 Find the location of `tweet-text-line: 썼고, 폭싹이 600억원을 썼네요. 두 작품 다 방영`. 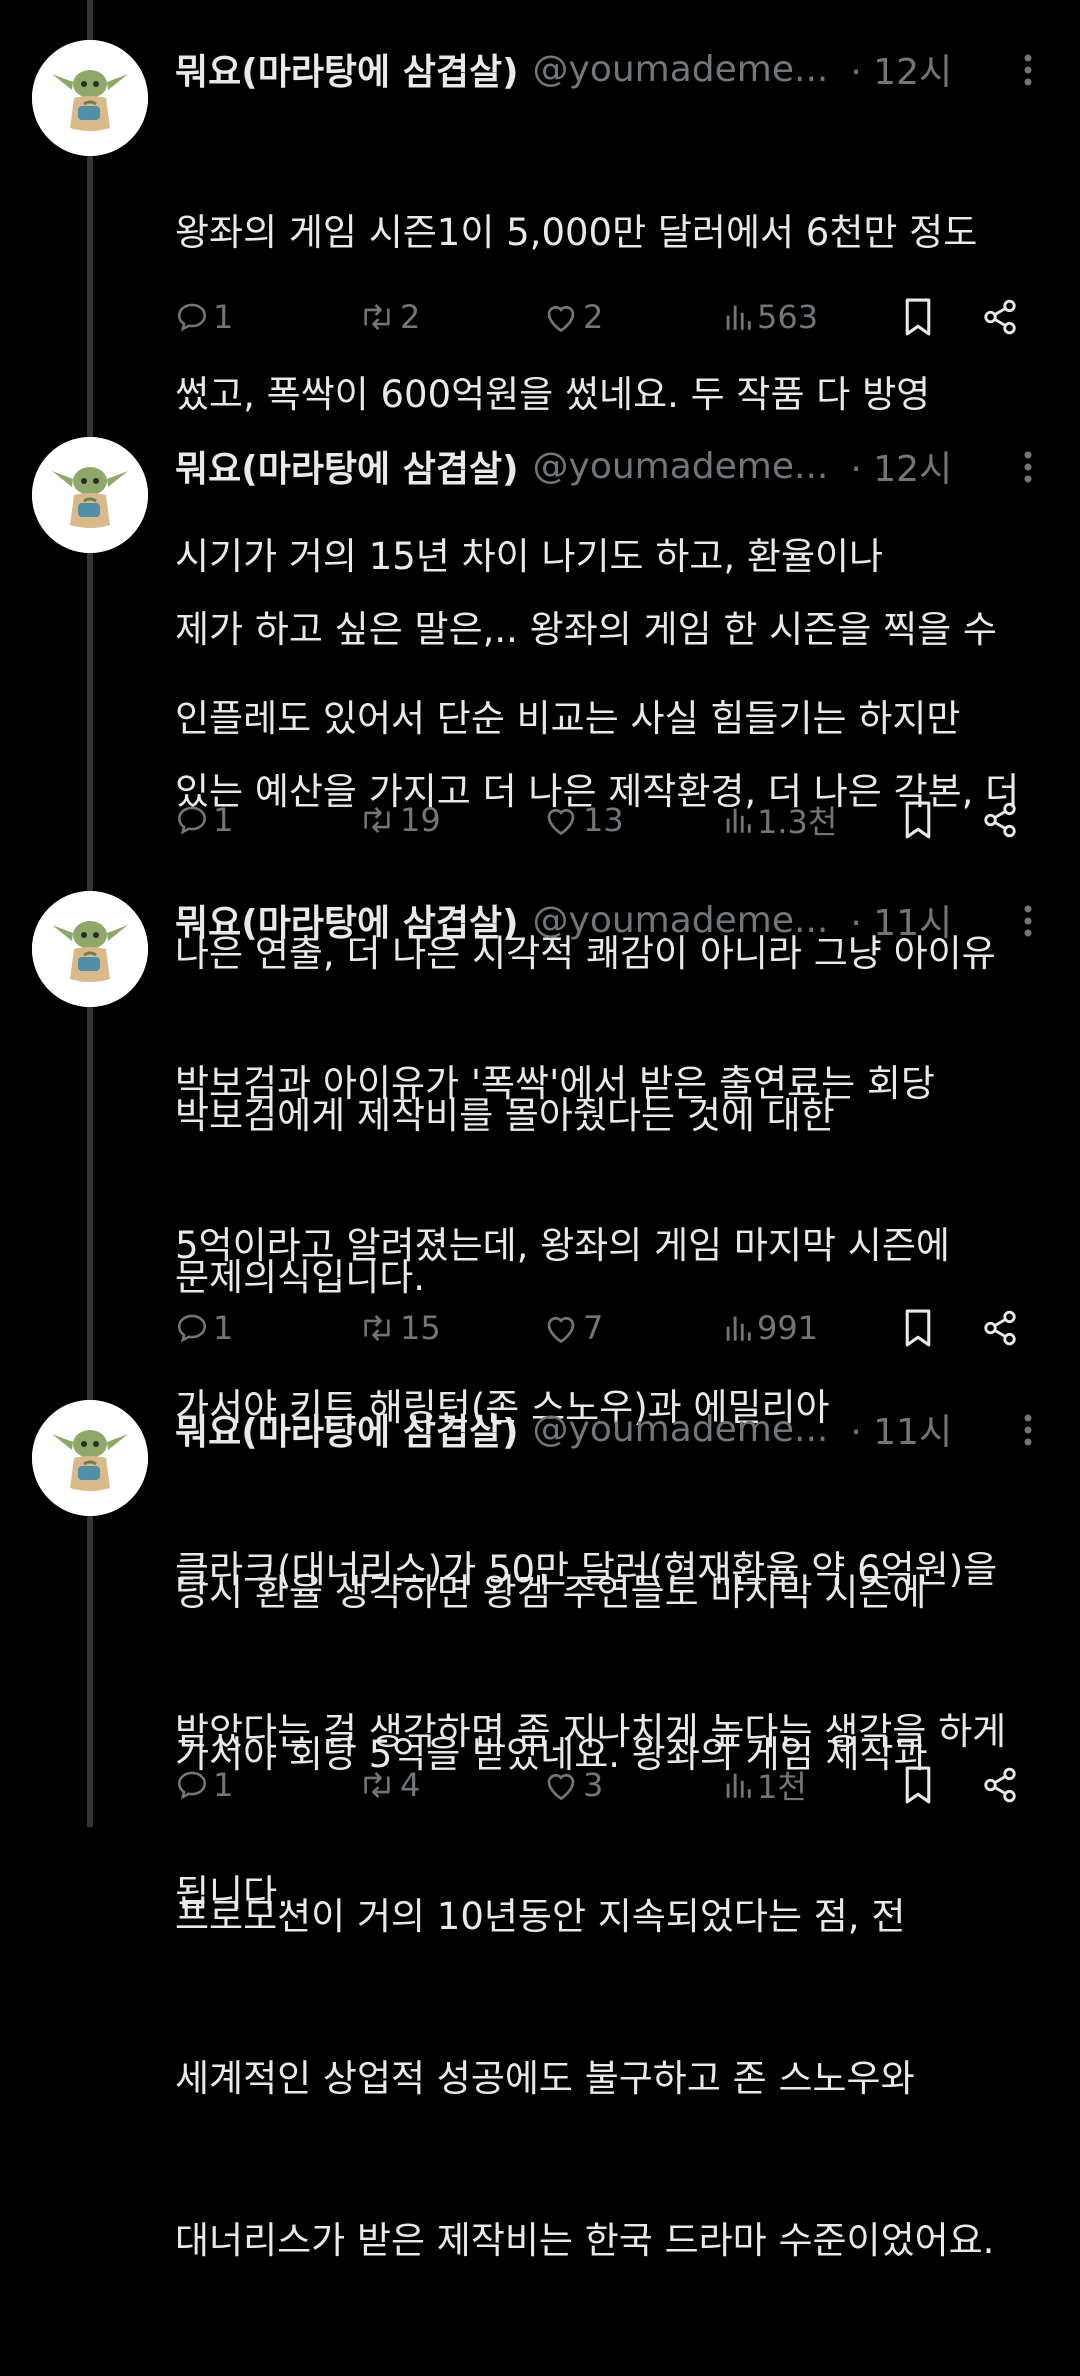

tweet-text-line: 썼고, 폭싹이 600억원을 썼네요. 두 작품 다 방영 is located at coordinates (553, 394).